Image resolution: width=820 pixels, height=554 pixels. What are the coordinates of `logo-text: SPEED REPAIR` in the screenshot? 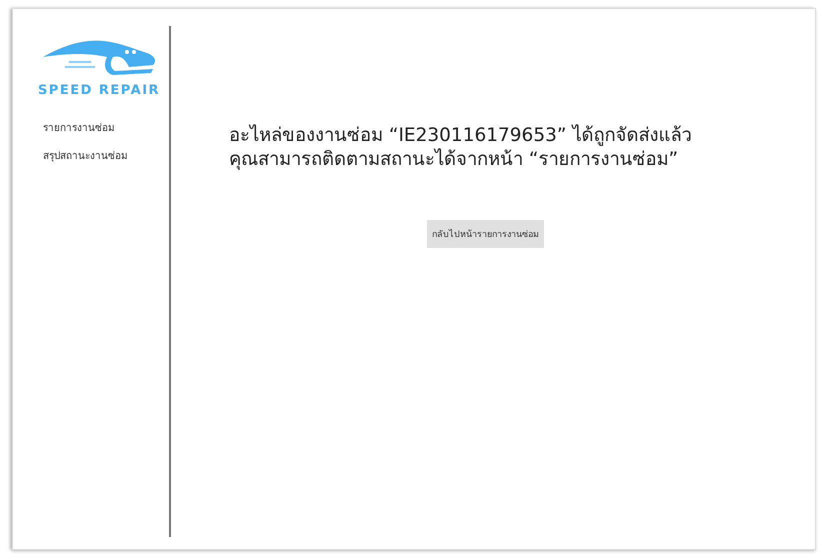 It's located at (99, 90).